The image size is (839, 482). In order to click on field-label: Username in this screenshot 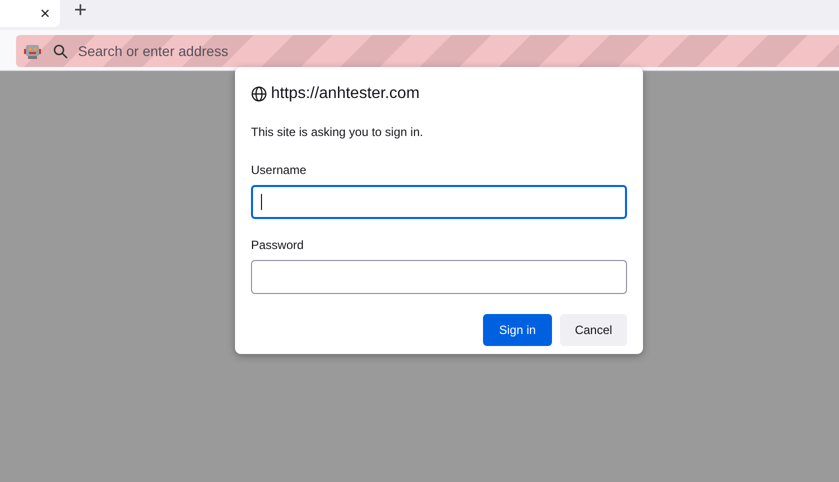, I will do `click(279, 170)`.